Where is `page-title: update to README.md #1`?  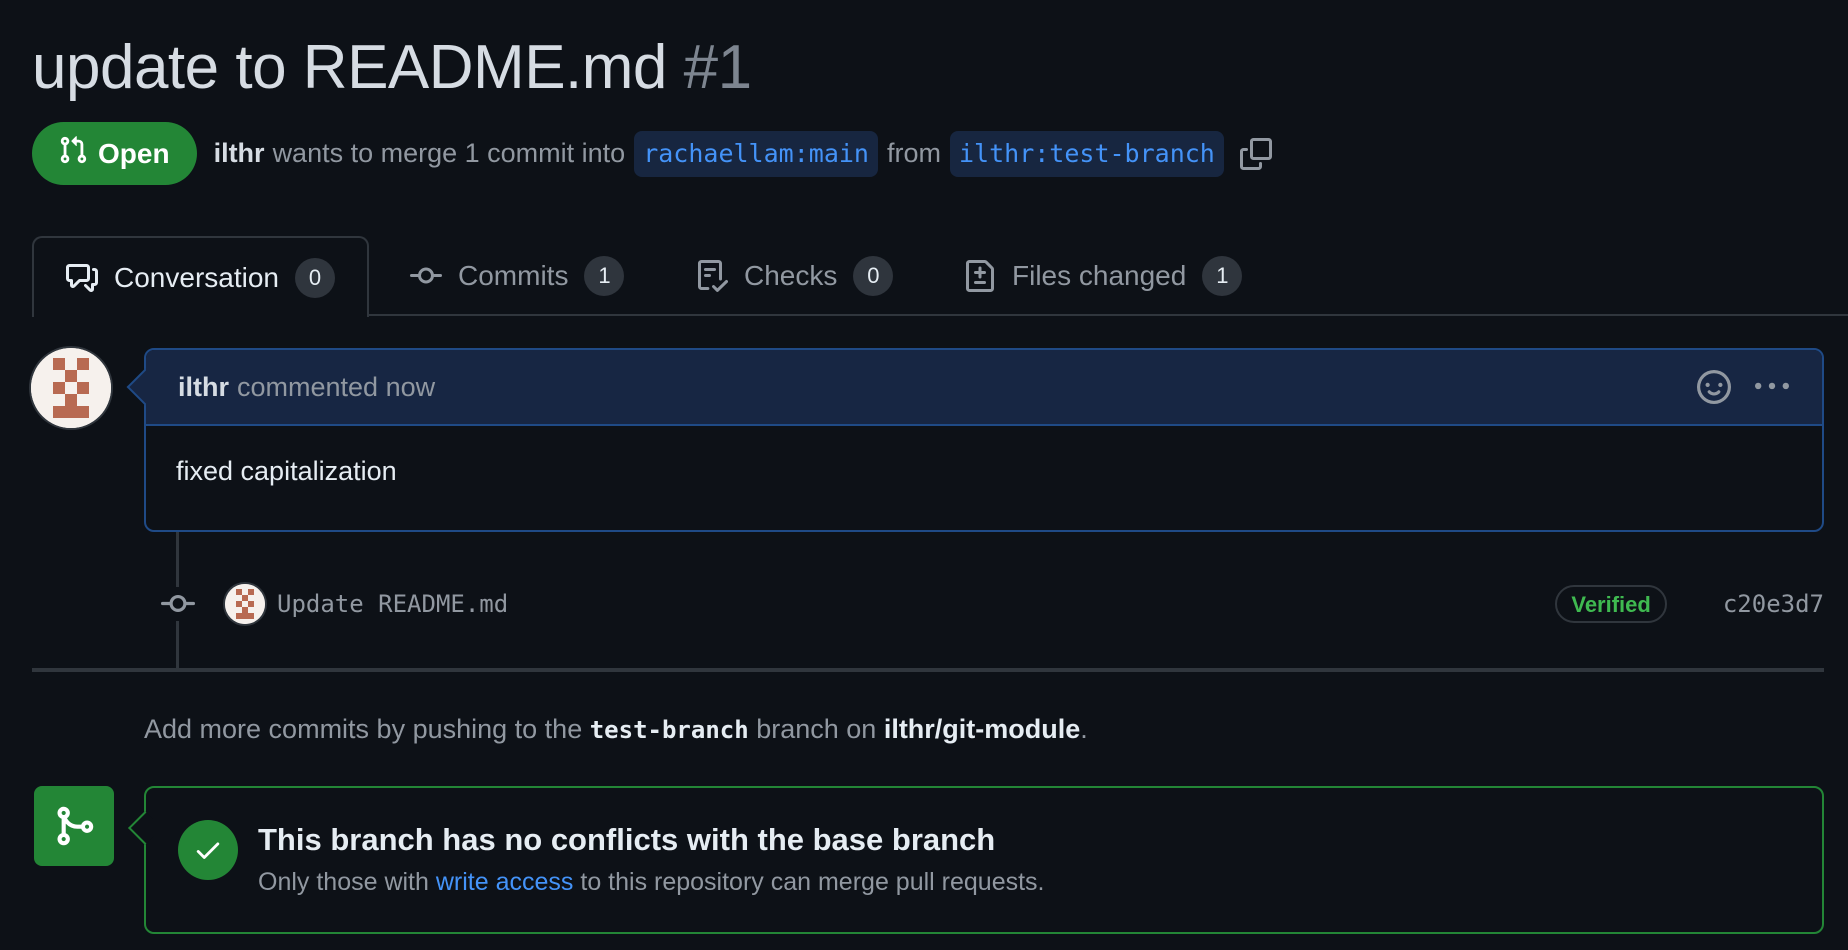 page-title: update to README.md #1 is located at coordinates (392, 68).